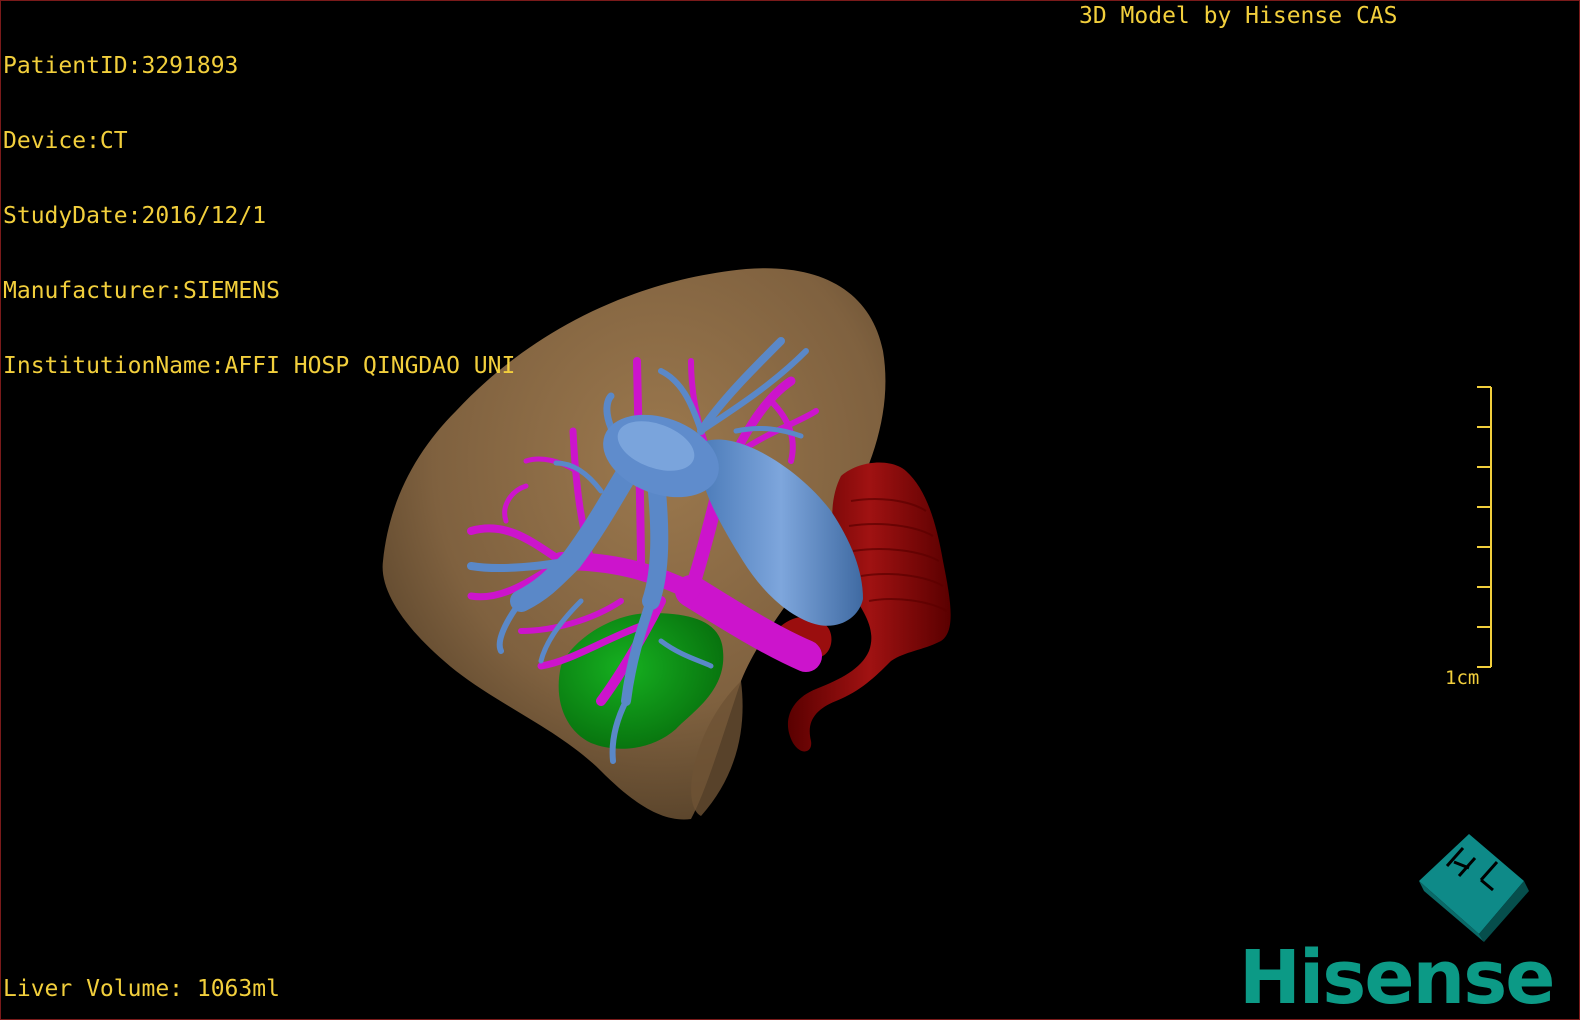 This screenshot has height=1020, width=1580. I want to click on scale-bar, so click(1484, 527).